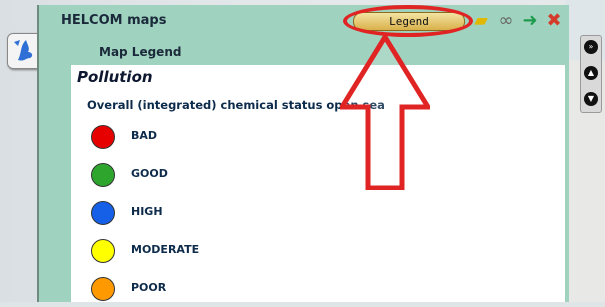 Image resolution: width=605 pixels, height=307 pixels. Describe the element at coordinates (191, 140) in the screenshot. I see `legend-item: BAD` at that location.